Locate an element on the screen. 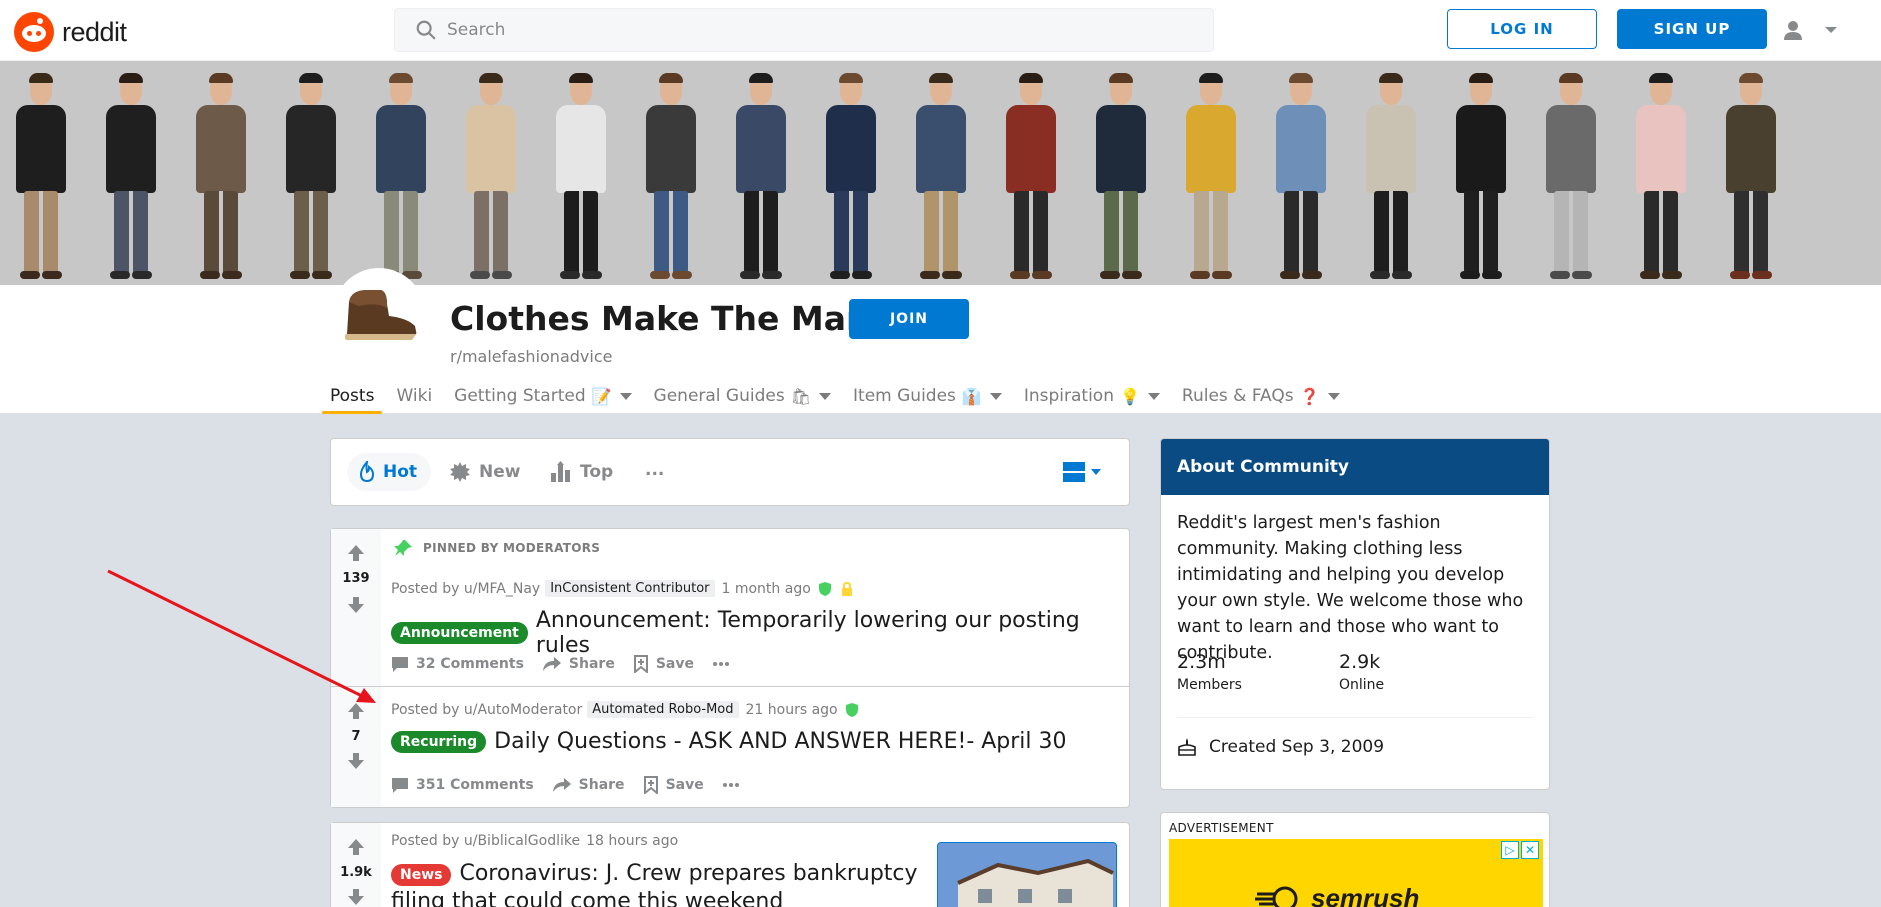  post-time: 1 month ago is located at coordinates (766, 589).